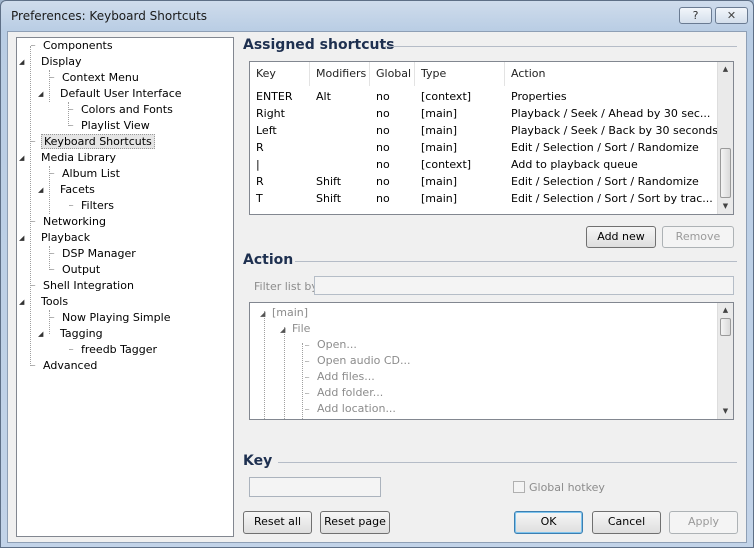  I want to click on tree-item-tools: ◢ Tools, so click(44, 302).